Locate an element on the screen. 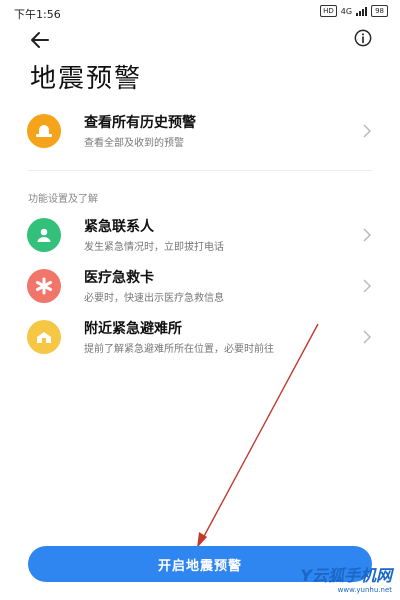 The height and width of the screenshot is (600, 400). nearby-shelter-title: 附近紧急避难所 is located at coordinates (133, 329).